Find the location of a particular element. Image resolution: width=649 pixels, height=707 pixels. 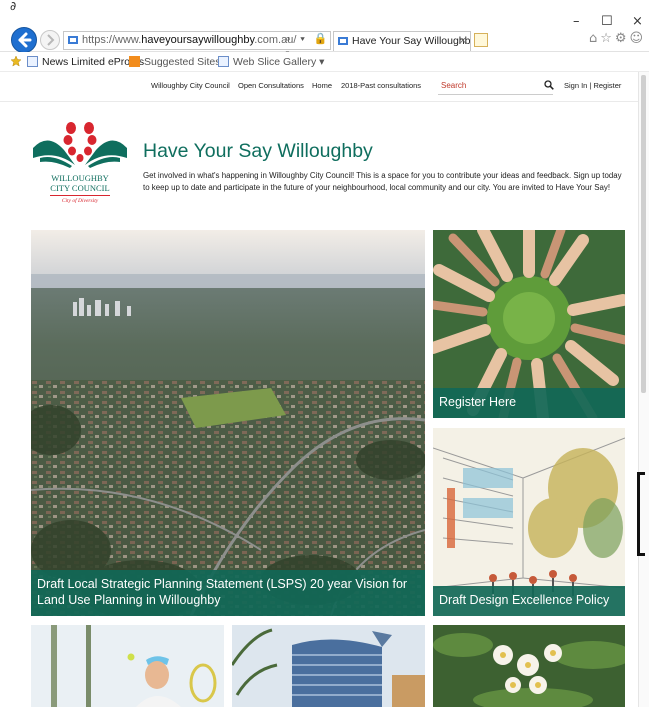

logo-text-line1: WILLOUGHBY is located at coordinates (80, 178).